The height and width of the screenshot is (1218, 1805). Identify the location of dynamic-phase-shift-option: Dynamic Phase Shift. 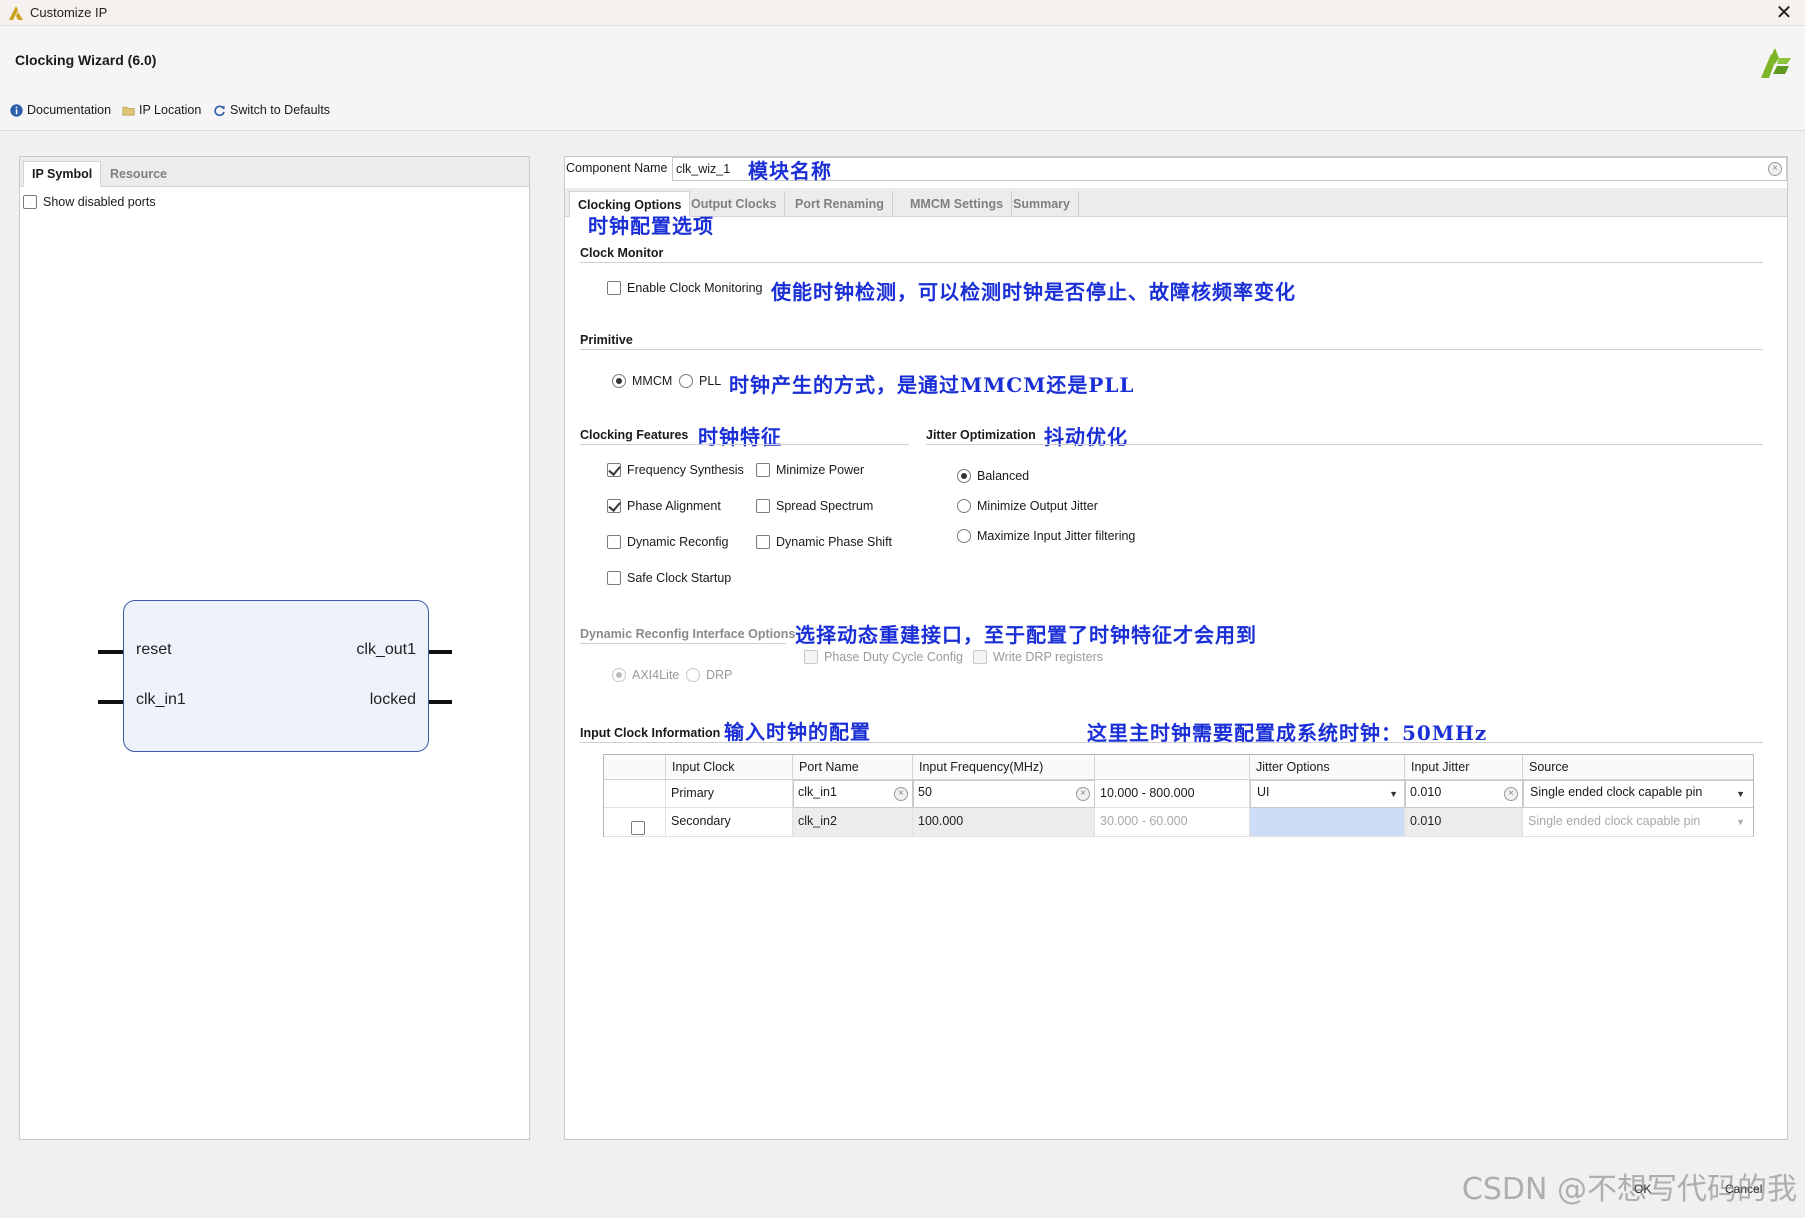
(824, 542).